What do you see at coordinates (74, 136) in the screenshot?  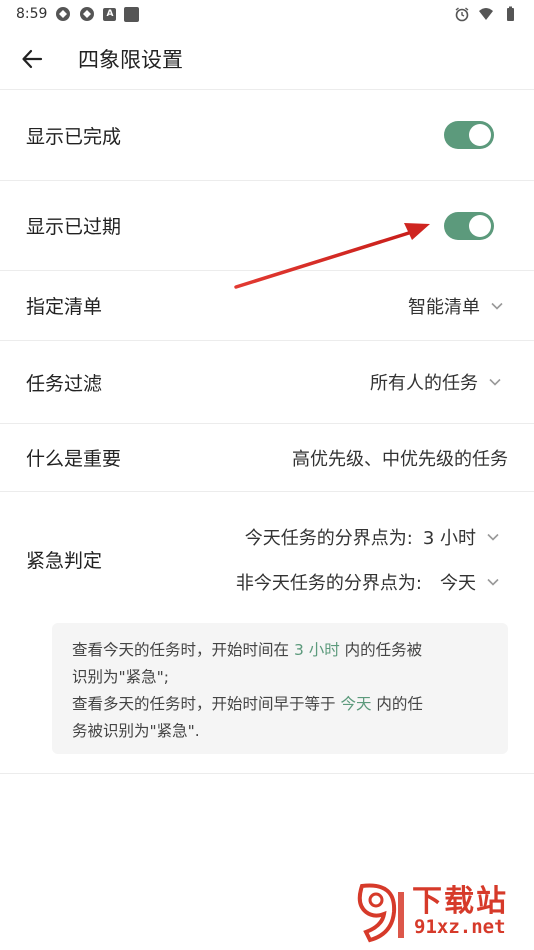 I see `show-completed-label: 显示已完成` at bounding box center [74, 136].